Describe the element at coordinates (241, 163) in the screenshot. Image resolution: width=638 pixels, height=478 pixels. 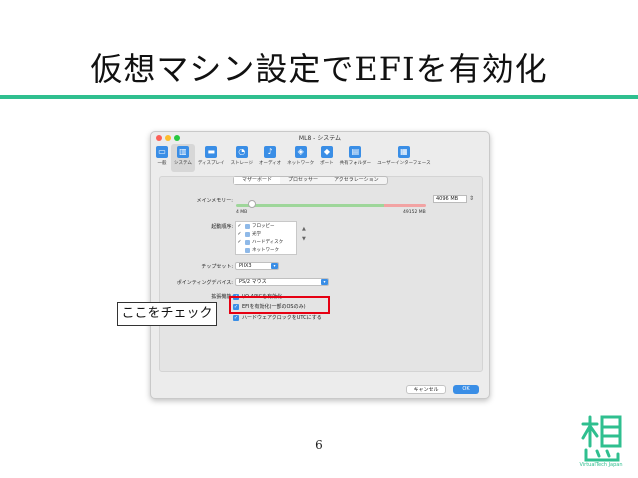
I see `toolbar-label: ストレージ` at that location.